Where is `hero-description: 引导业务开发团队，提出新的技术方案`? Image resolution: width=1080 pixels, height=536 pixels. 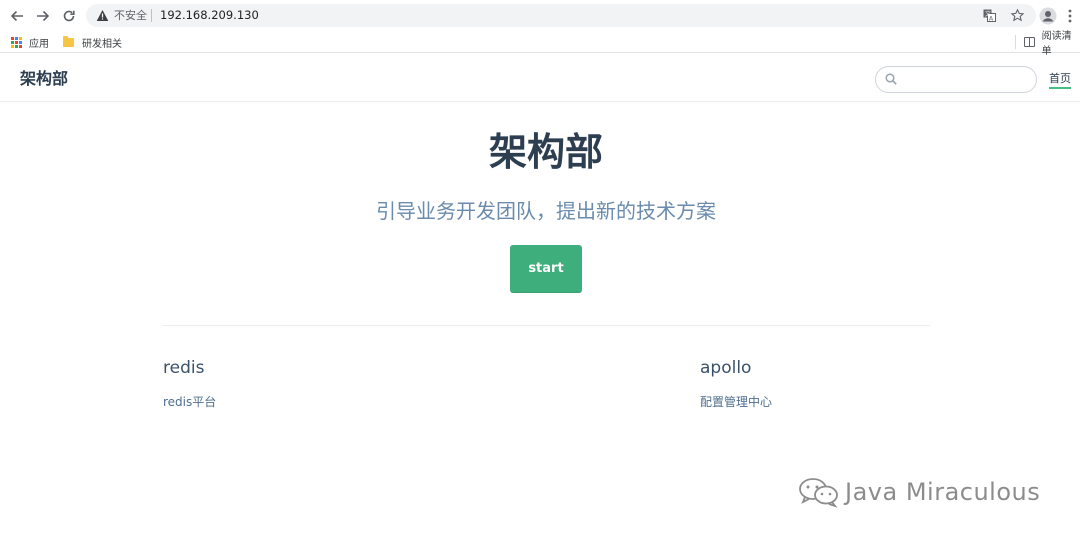
hero-description: 引导业务开发团队，提出新的技术方案 is located at coordinates (546, 211).